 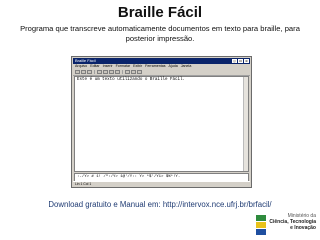 What do you see at coordinates (111, 72) in the screenshot?
I see `copy-icon` at bounding box center [111, 72].